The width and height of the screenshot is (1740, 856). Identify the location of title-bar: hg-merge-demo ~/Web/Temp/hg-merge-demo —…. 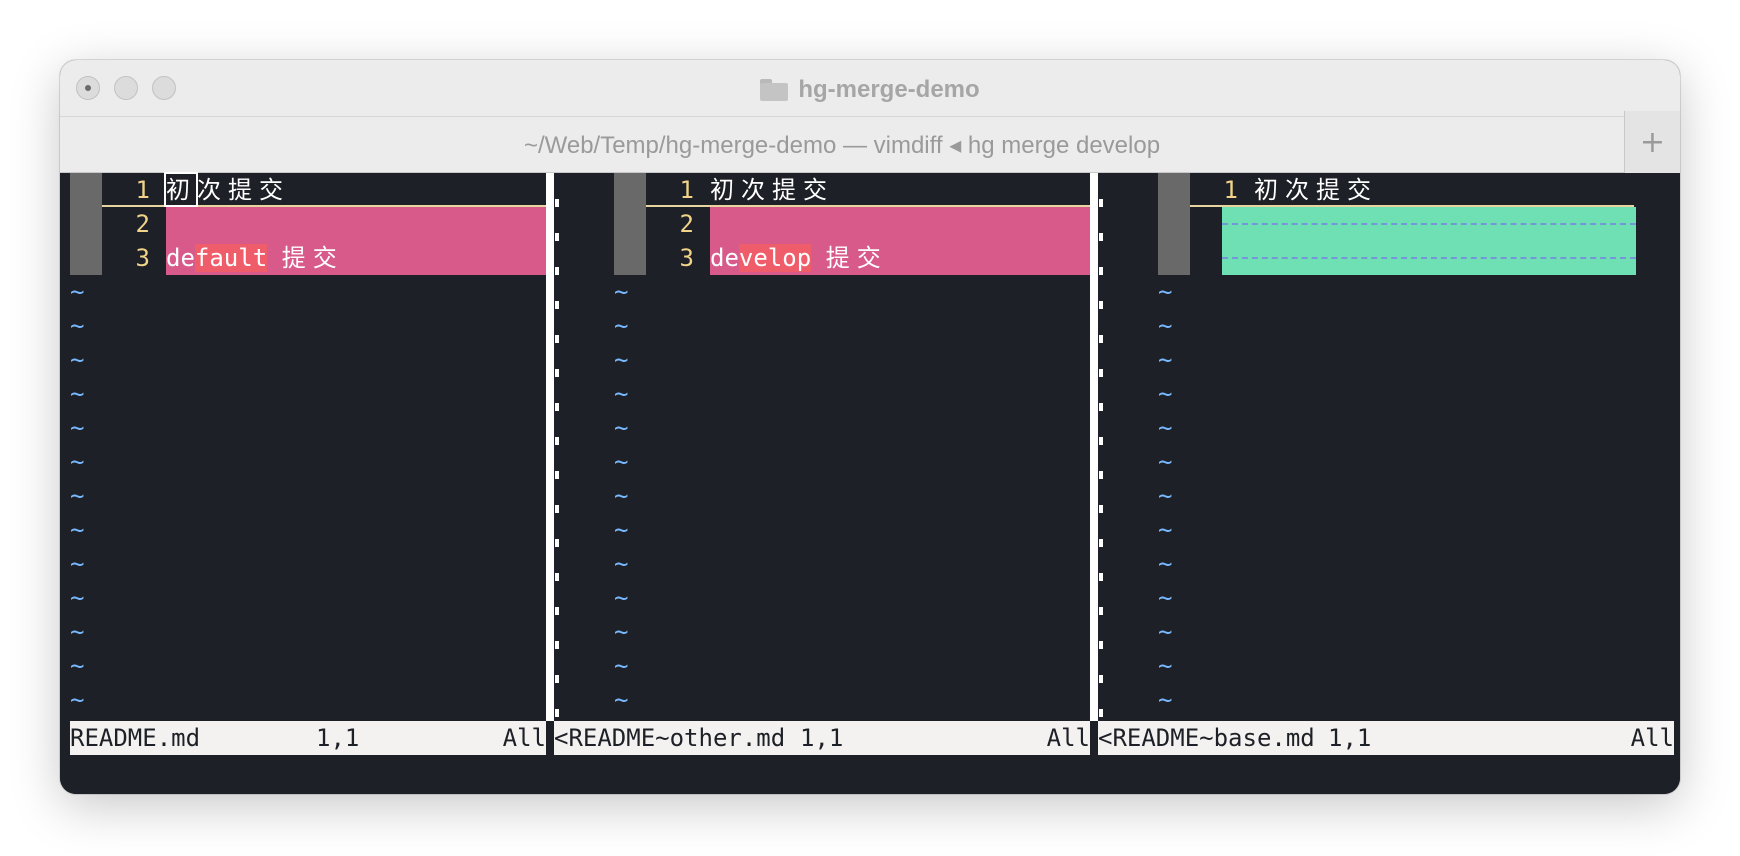
(870, 117).